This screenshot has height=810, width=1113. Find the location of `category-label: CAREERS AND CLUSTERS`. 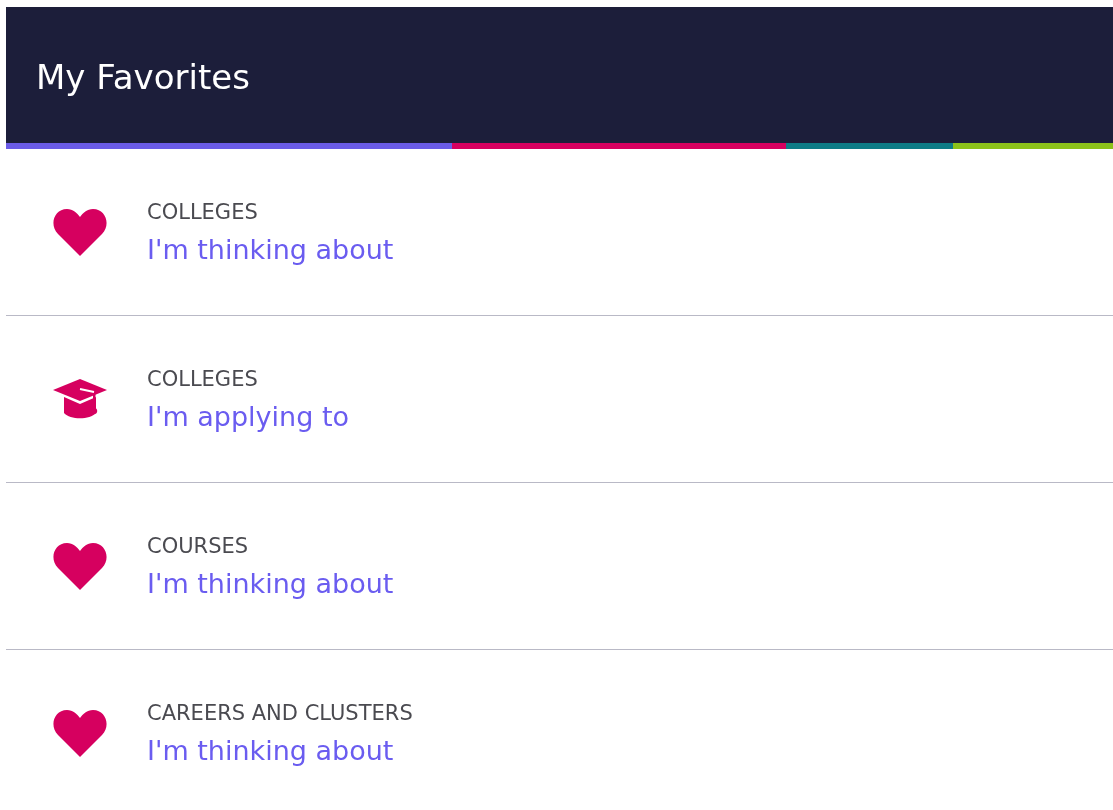

category-label: CAREERS AND CLUSTERS is located at coordinates (280, 712).